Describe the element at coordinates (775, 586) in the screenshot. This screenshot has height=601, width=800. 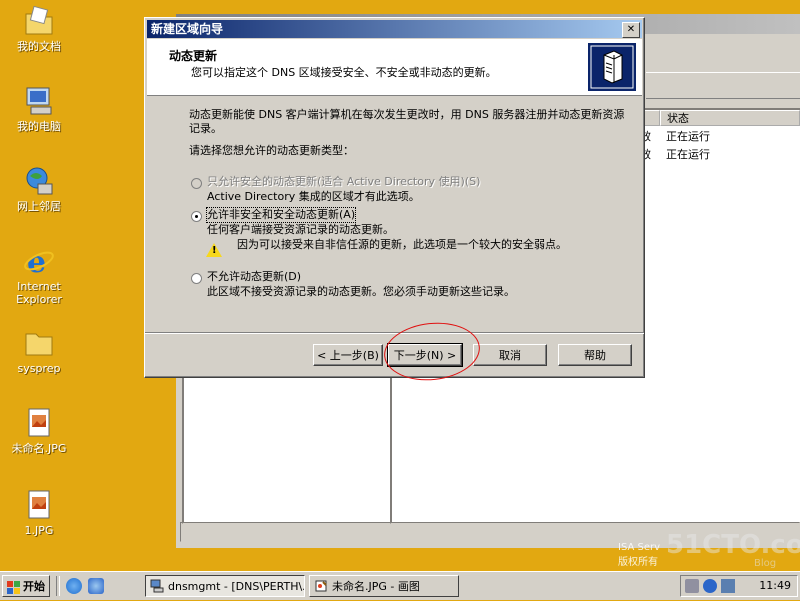
I see `clock: 11:49` at that location.